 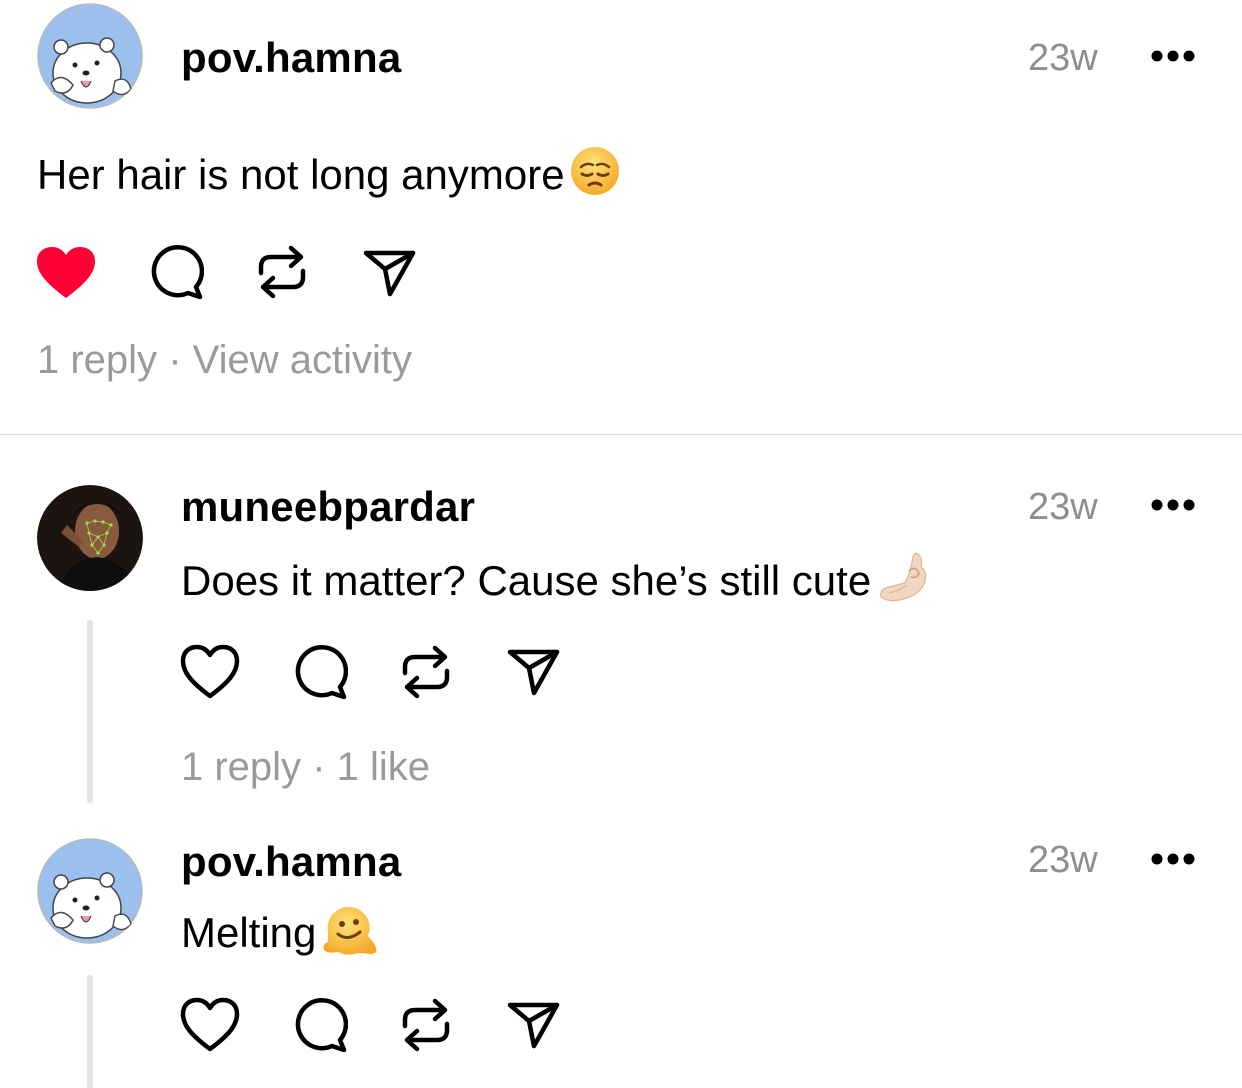 What do you see at coordinates (903, 580) in the screenshot?
I see `pinching-hand-emoji-icon` at bounding box center [903, 580].